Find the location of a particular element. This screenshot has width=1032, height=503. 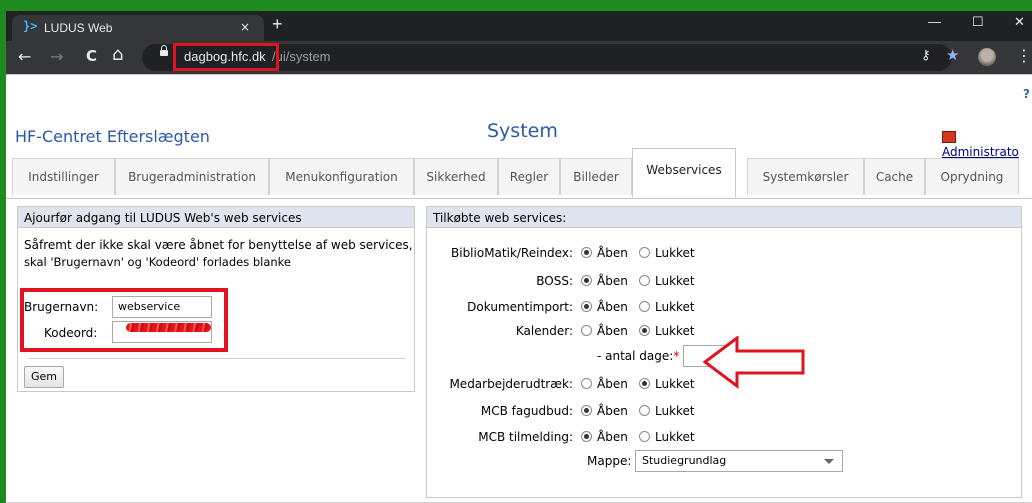

mappe-selected-value: Studiegrundlag is located at coordinates (684, 460).